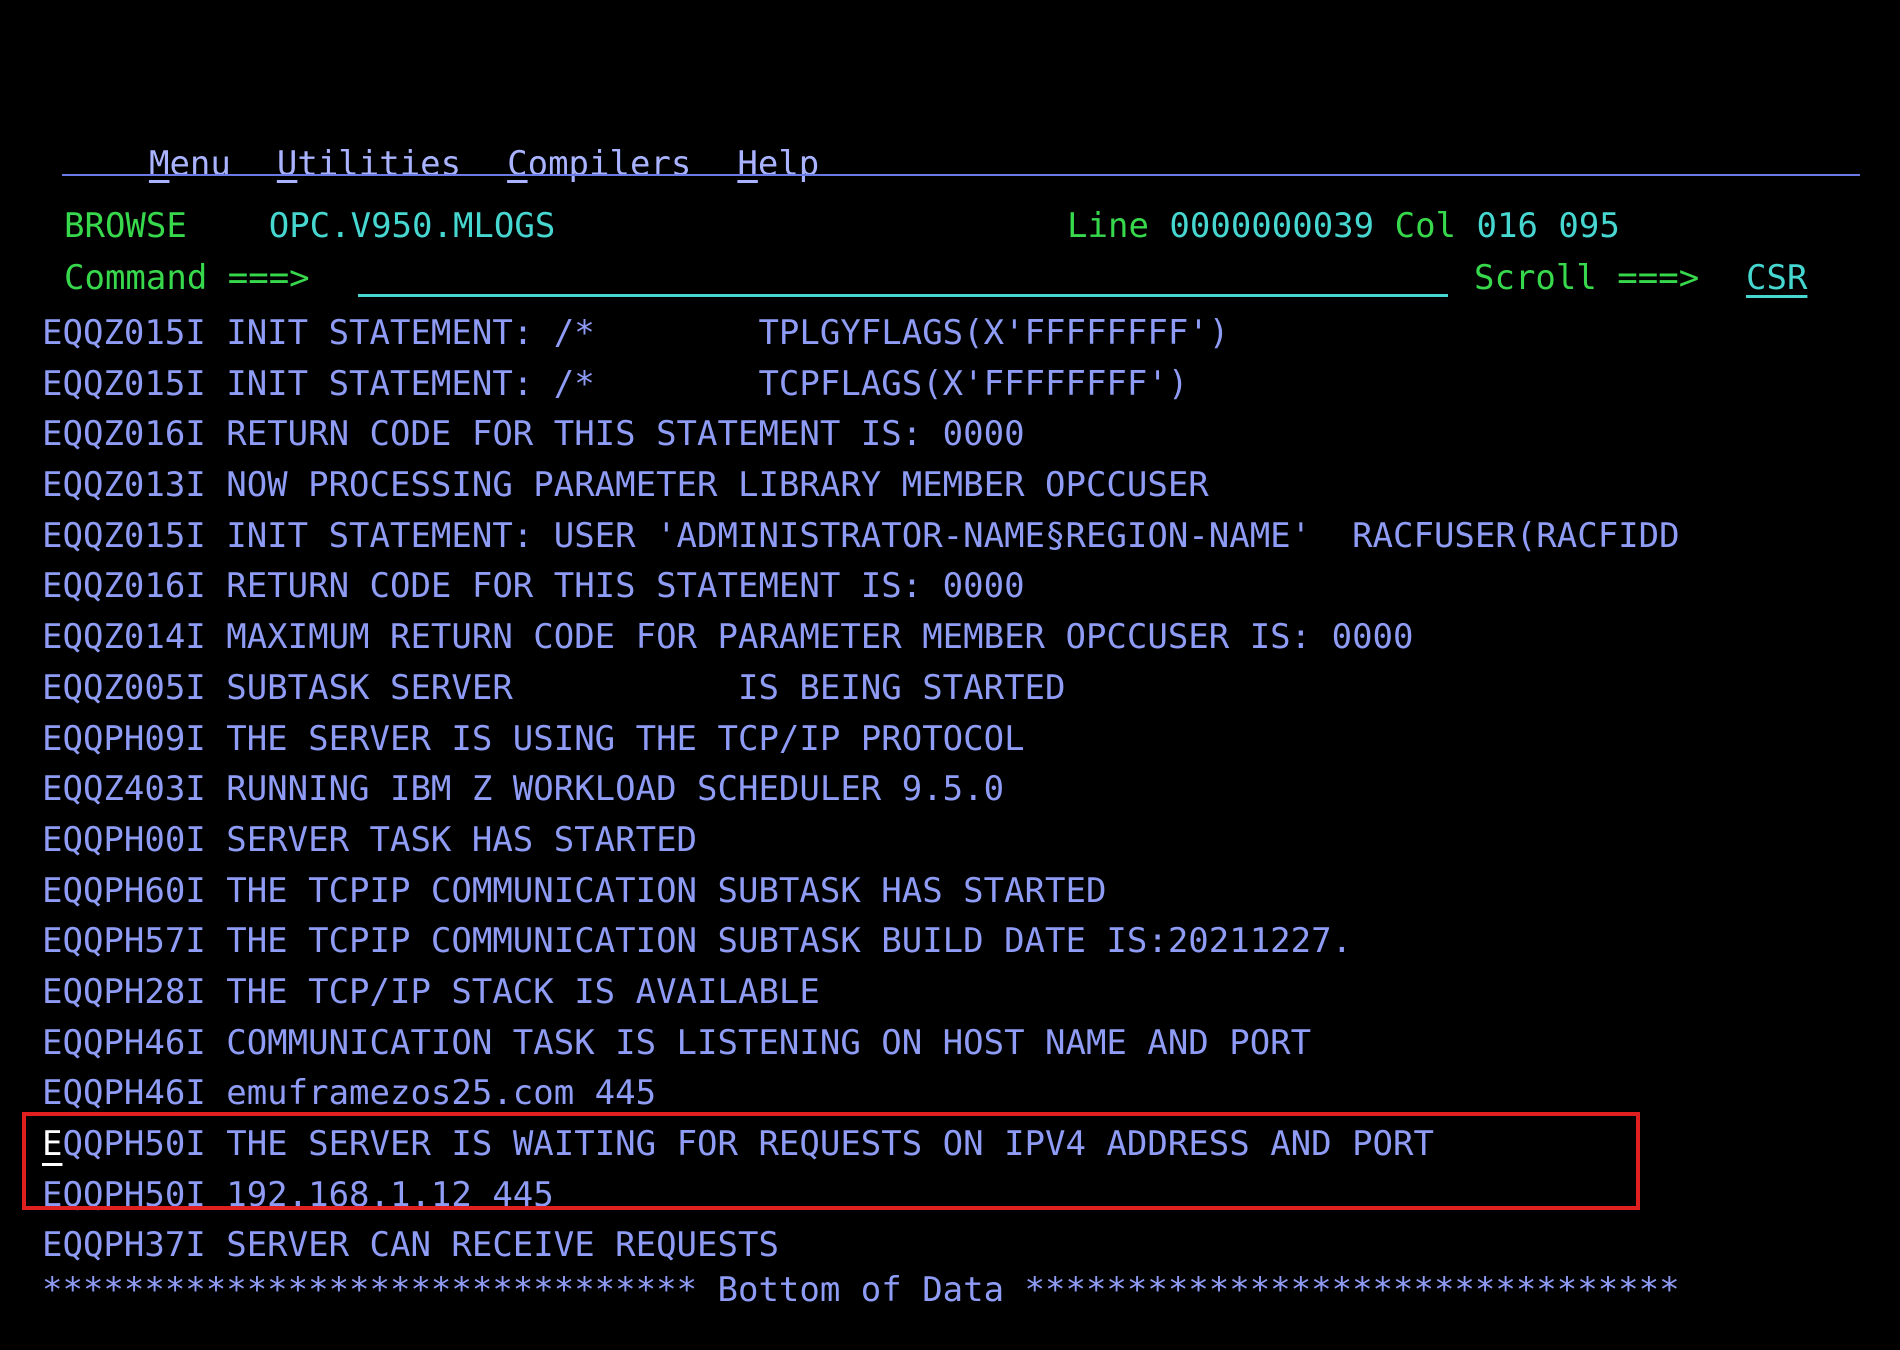  Describe the element at coordinates (125, 226) in the screenshot. I see `mode-label: BROWSE` at that location.